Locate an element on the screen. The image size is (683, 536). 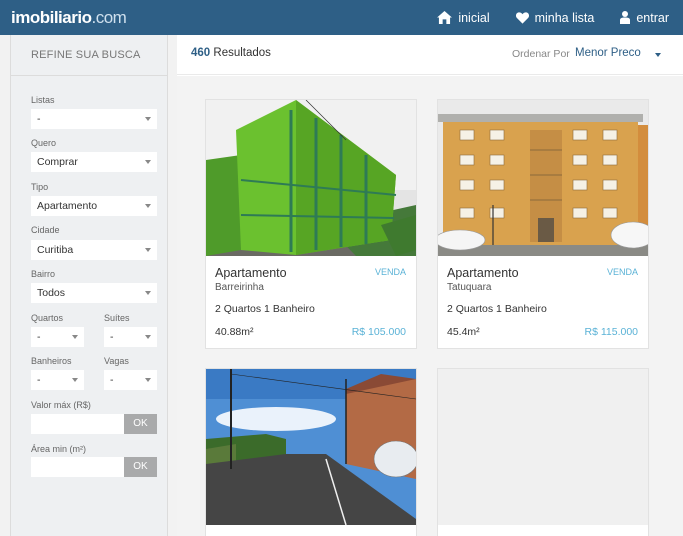
area-min-label: Área min (m²) is located at coordinates (59, 449).